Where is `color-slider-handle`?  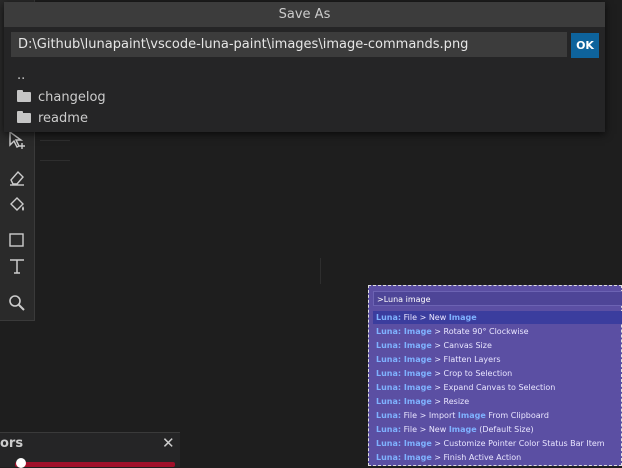
color-slider-handle is located at coordinates (21, 463).